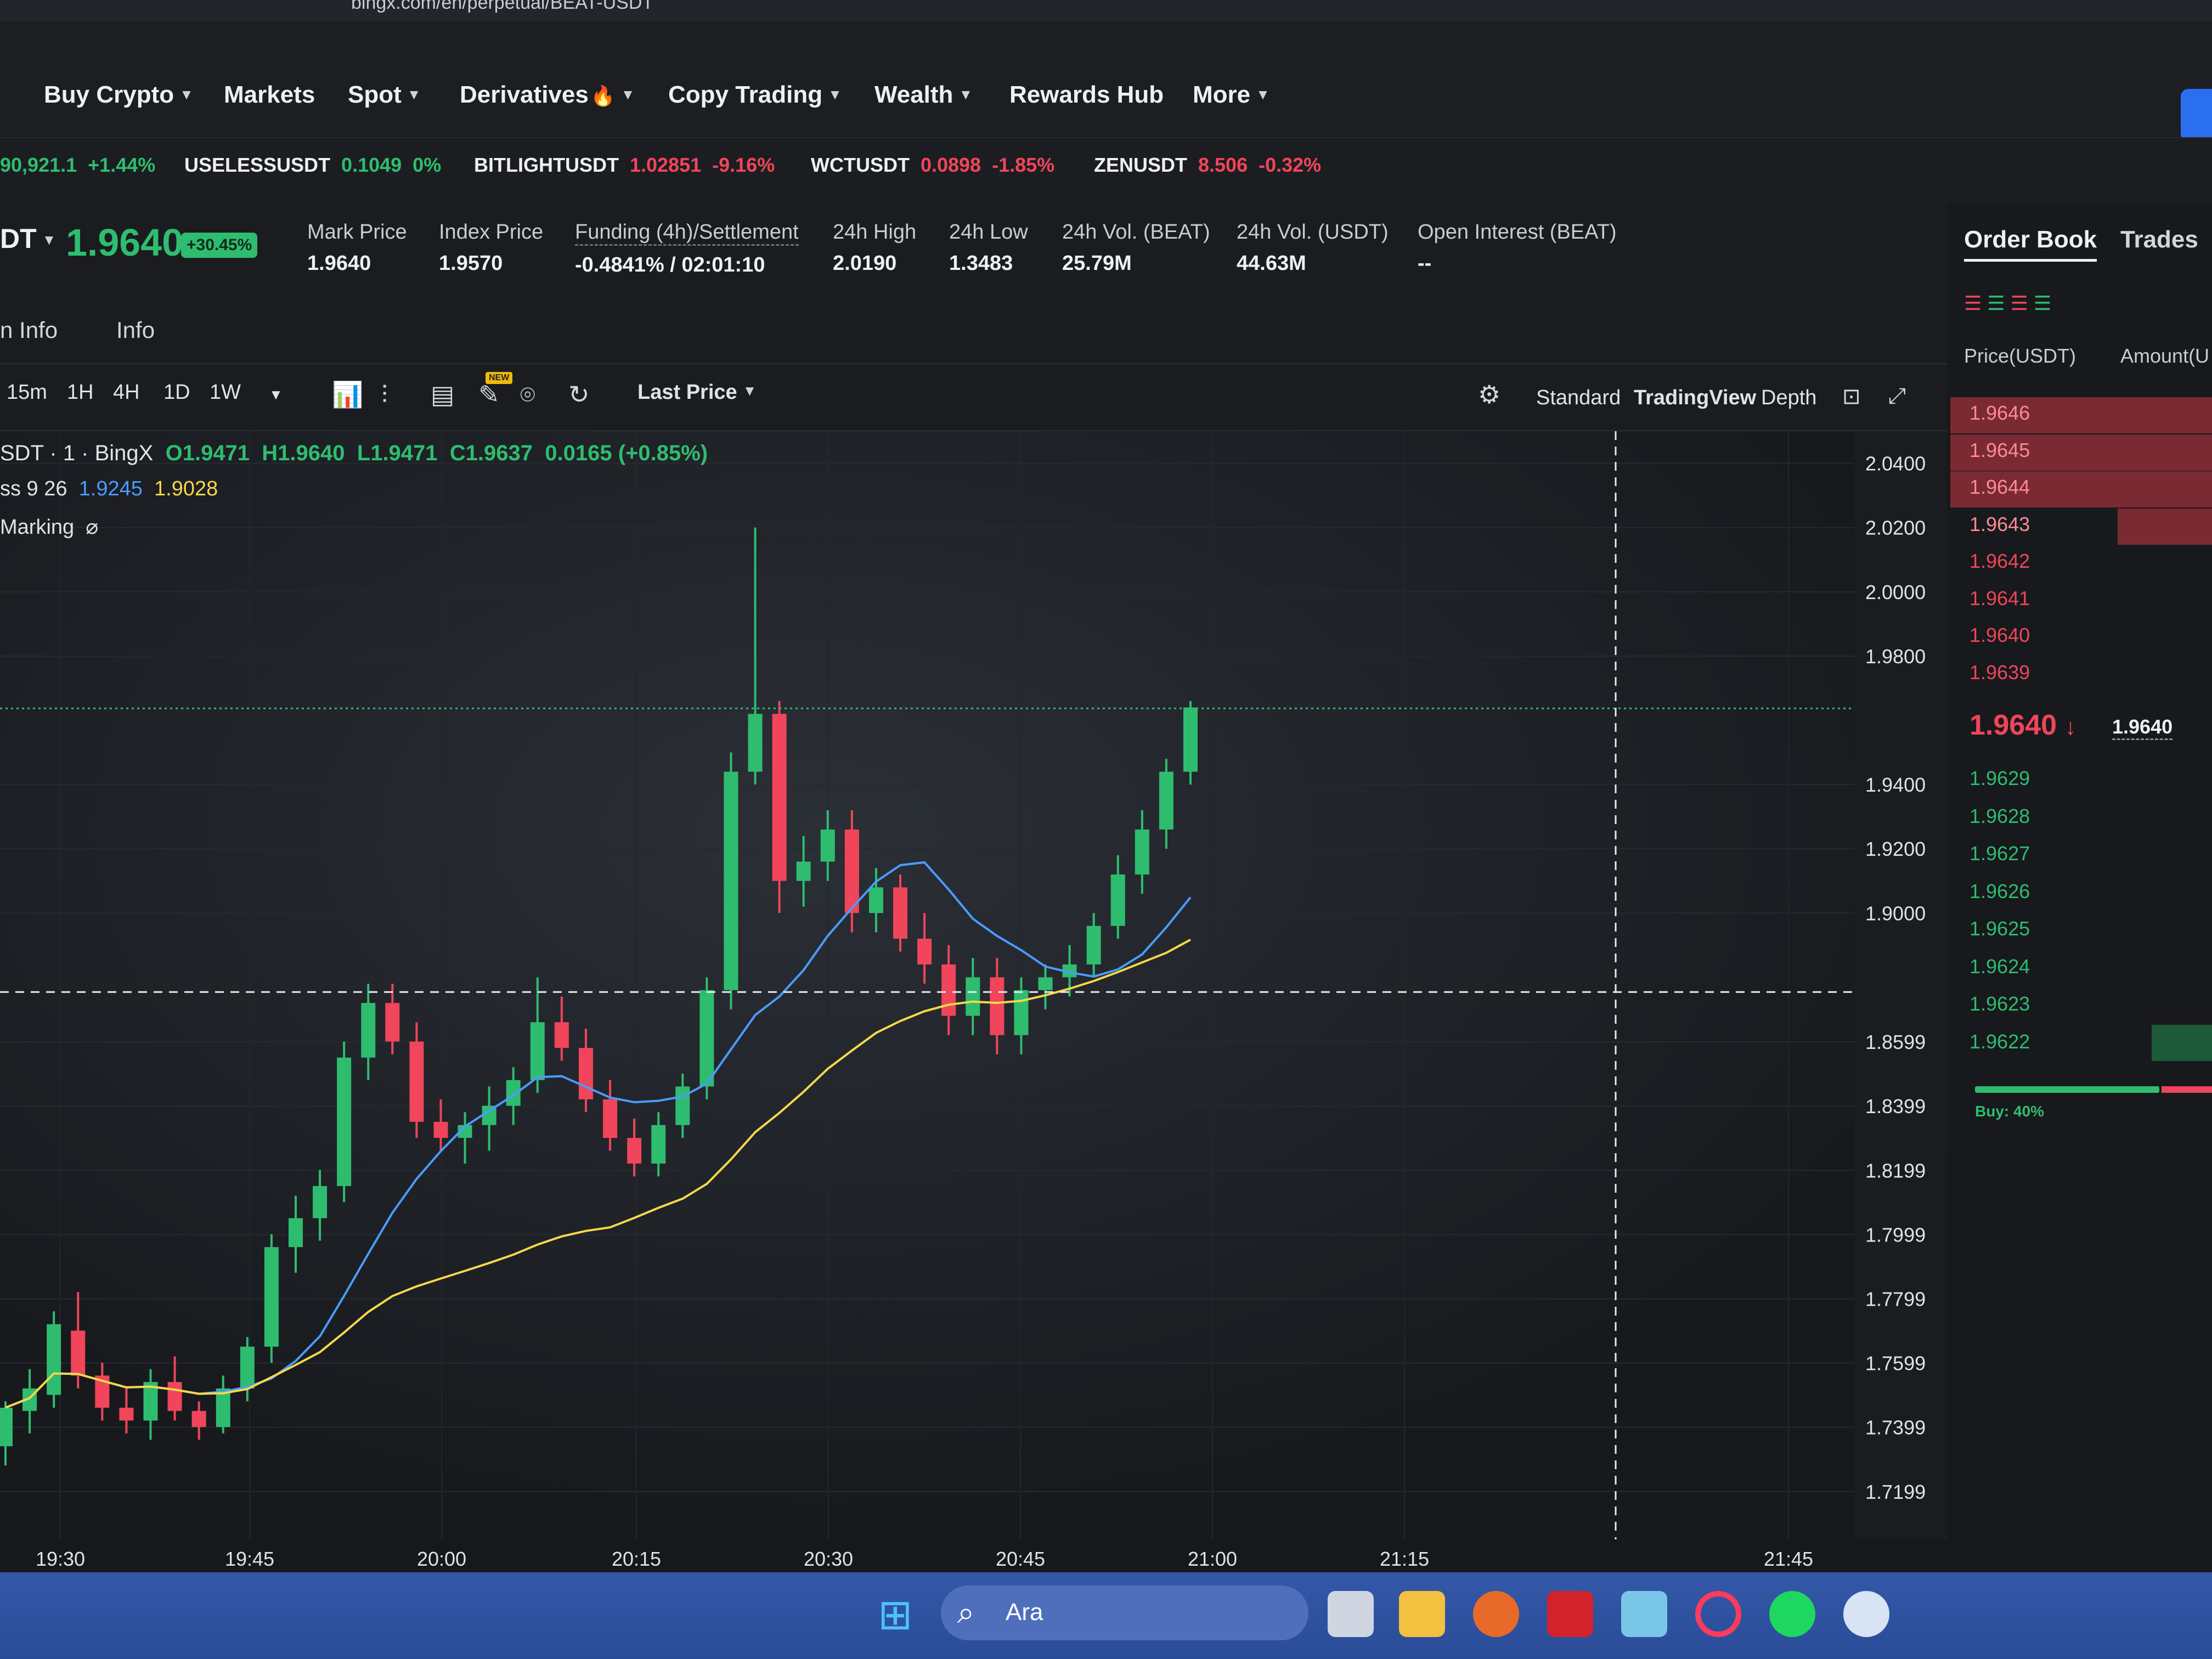 This screenshot has height=1659, width=2212. Describe the element at coordinates (27, 393) in the screenshot. I see `timeframe-15m: 15m` at that location.